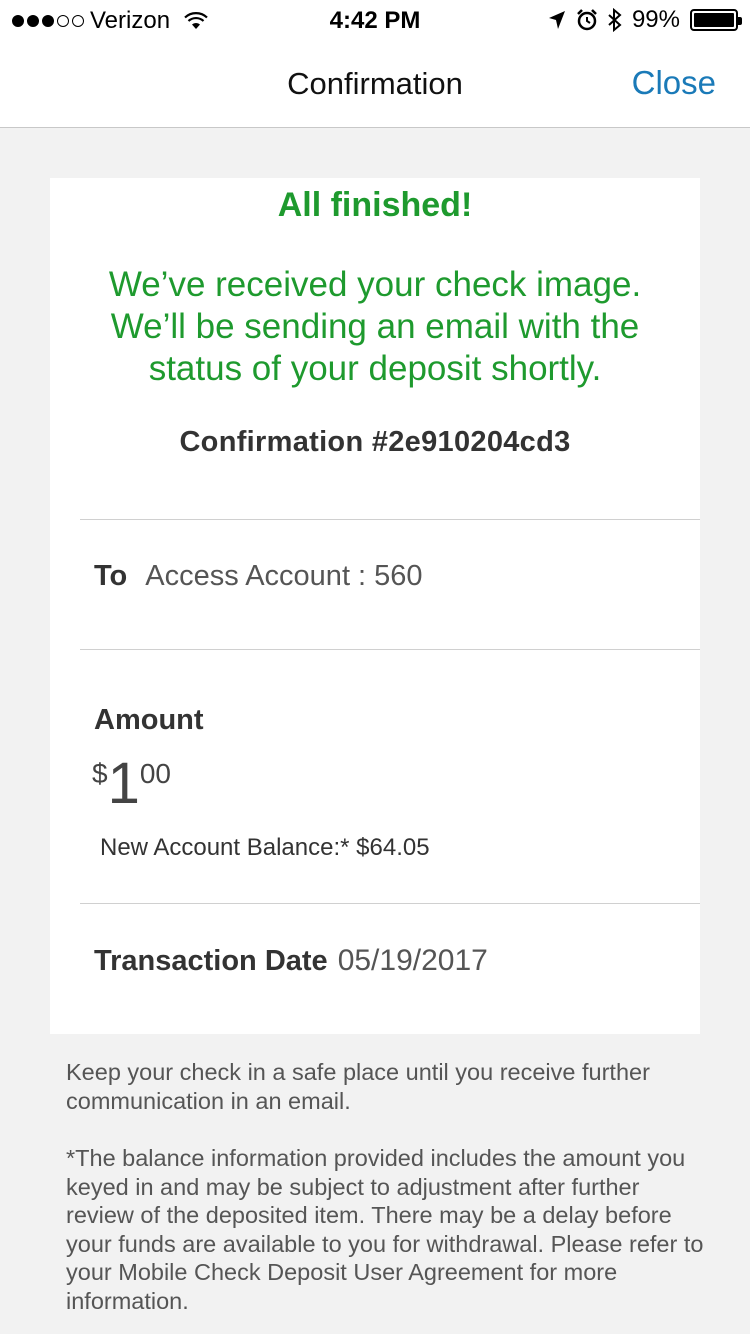  What do you see at coordinates (149, 720) in the screenshot?
I see `amount-label: Amount` at bounding box center [149, 720].